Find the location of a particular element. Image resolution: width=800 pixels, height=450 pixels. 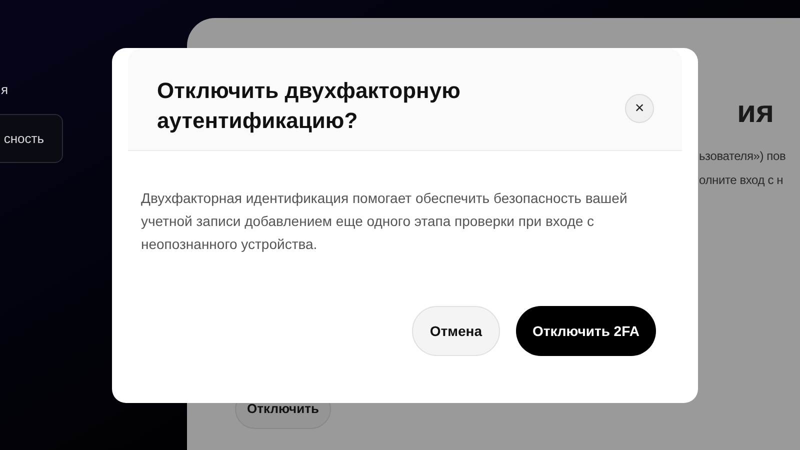

dialog-title: Отключить двухфакторную аутентификацию? is located at coordinates (309, 106).